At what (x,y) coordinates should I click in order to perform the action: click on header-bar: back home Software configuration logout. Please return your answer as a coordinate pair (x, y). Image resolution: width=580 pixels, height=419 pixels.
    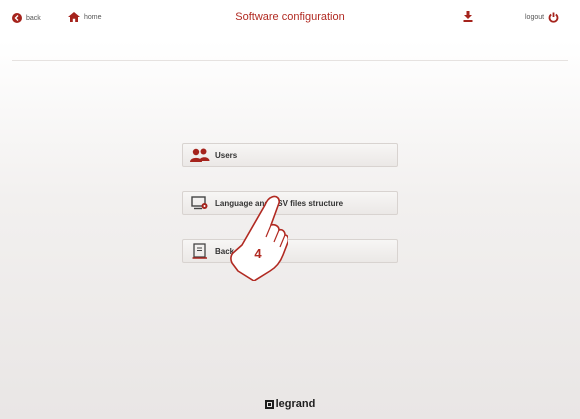
    Looking at the image, I should click on (290, 18).